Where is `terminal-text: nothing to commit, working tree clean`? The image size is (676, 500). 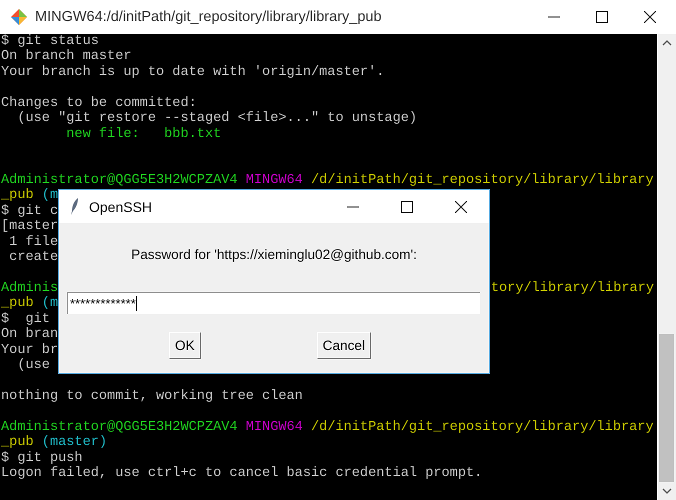 terminal-text: nothing to commit, working tree clean is located at coordinates (152, 396).